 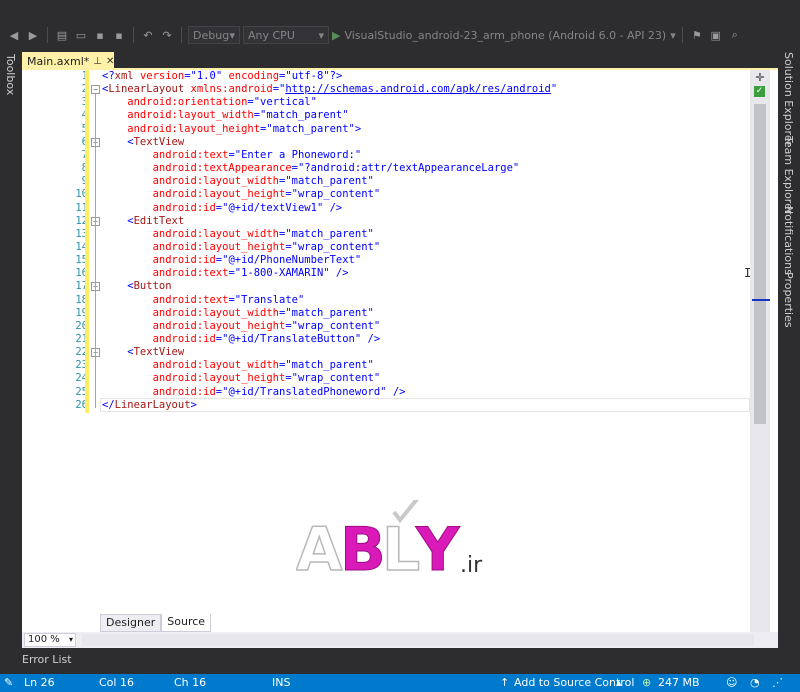 What do you see at coordinates (131, 623) in the screenshot?
I see `tab-designer: Designer` at bounding box center [131, 623].